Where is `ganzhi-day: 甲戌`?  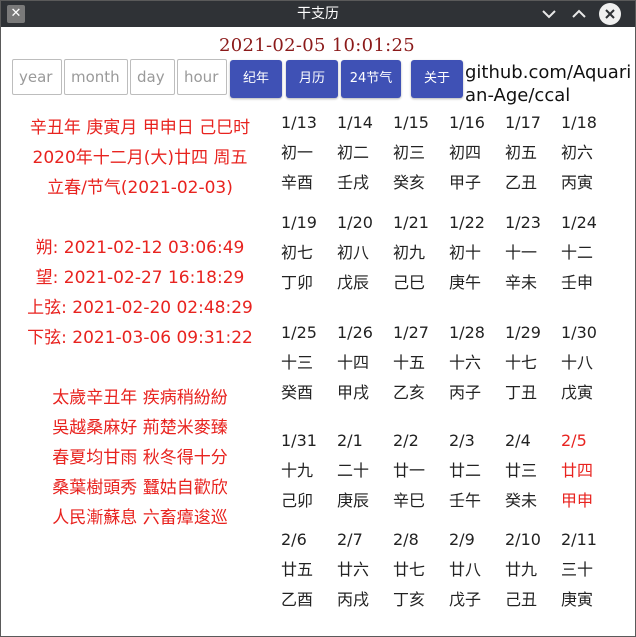
ganzhi-day: 甲戌 is located at coordinates (353, 392).